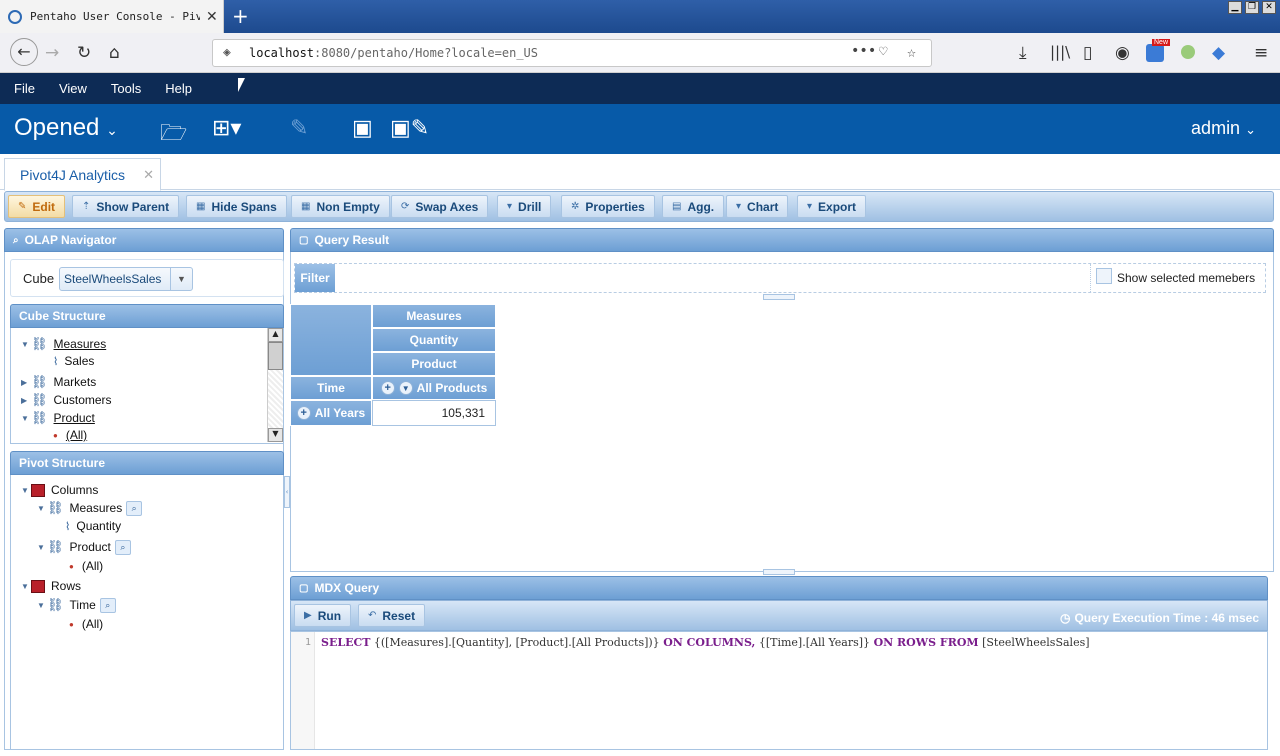 This screenshot has width=1280, height=756. What do you see at coordinates (212, 17) in the screenshot?
I see `close-tab-icon: ✕` at bounding box center [212, 17].